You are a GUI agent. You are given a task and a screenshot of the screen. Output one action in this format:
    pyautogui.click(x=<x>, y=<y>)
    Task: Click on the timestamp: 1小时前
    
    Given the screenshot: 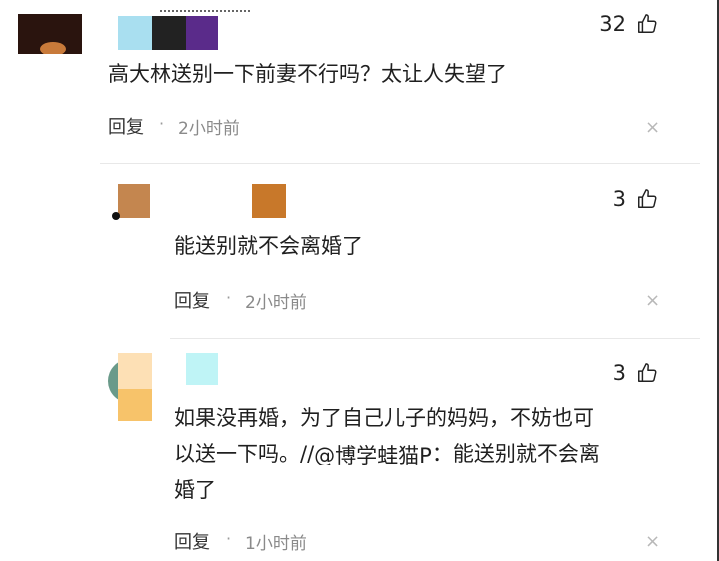 What is the action you would take?
    pyautogui.click(x=276, y=544)
    